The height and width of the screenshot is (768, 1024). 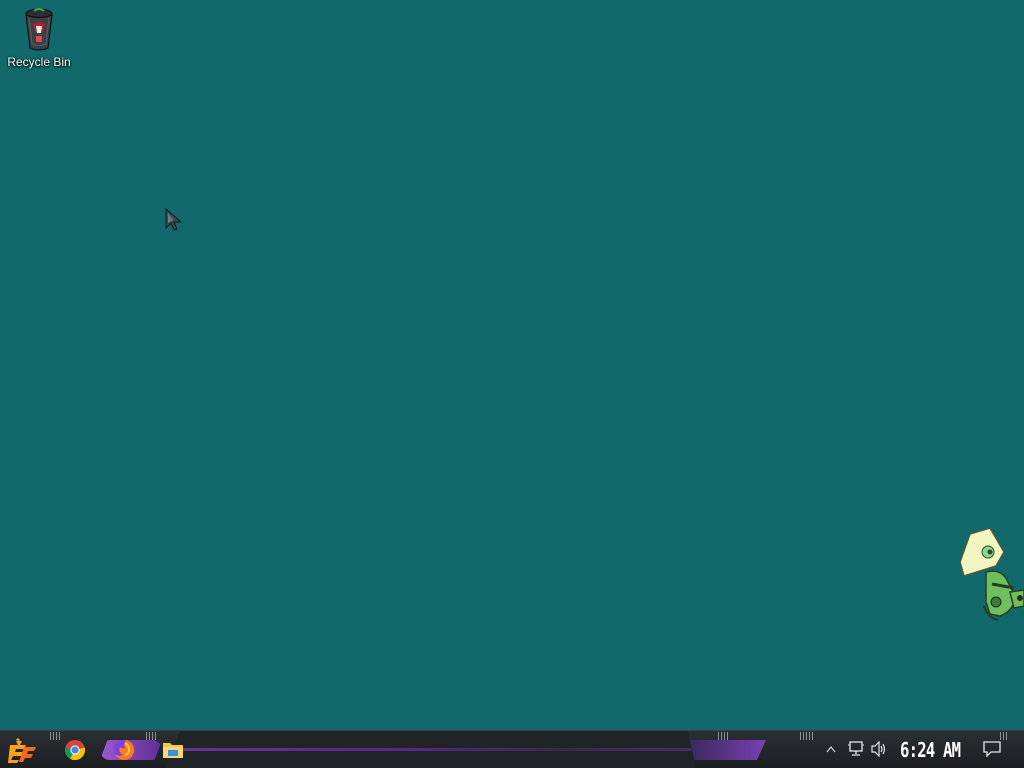 I want to click on taskbar-accent-pill-right, so click(x=728, y=750).